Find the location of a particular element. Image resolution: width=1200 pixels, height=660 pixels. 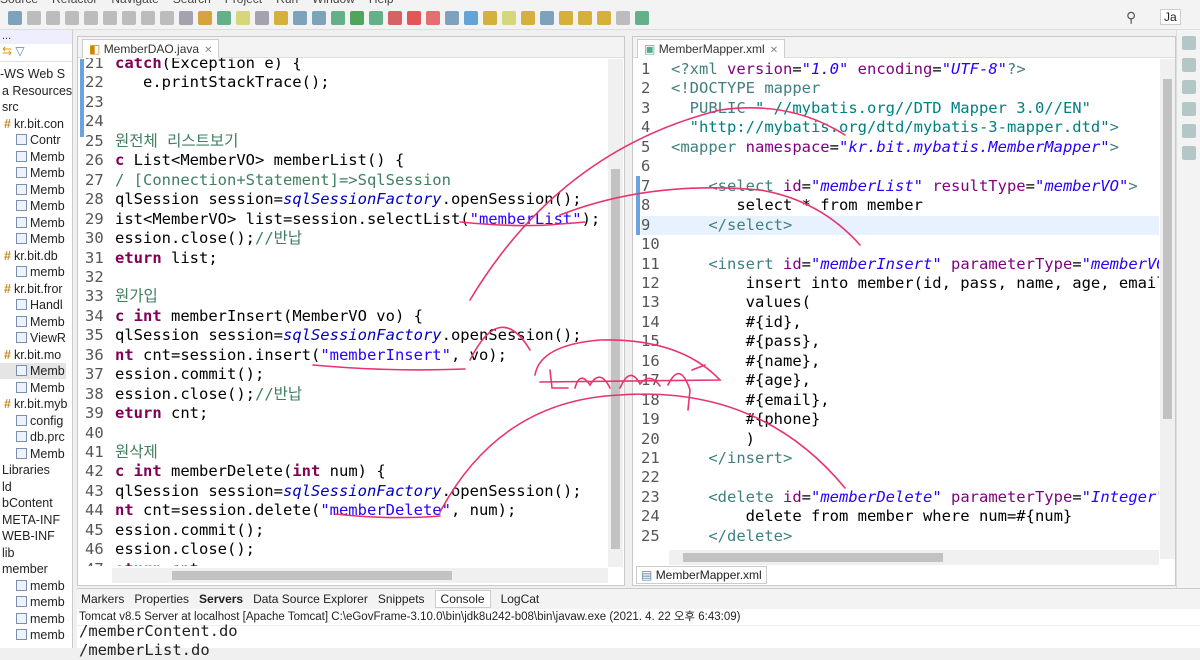

step-over-icon is located at coordinates (148, 17).